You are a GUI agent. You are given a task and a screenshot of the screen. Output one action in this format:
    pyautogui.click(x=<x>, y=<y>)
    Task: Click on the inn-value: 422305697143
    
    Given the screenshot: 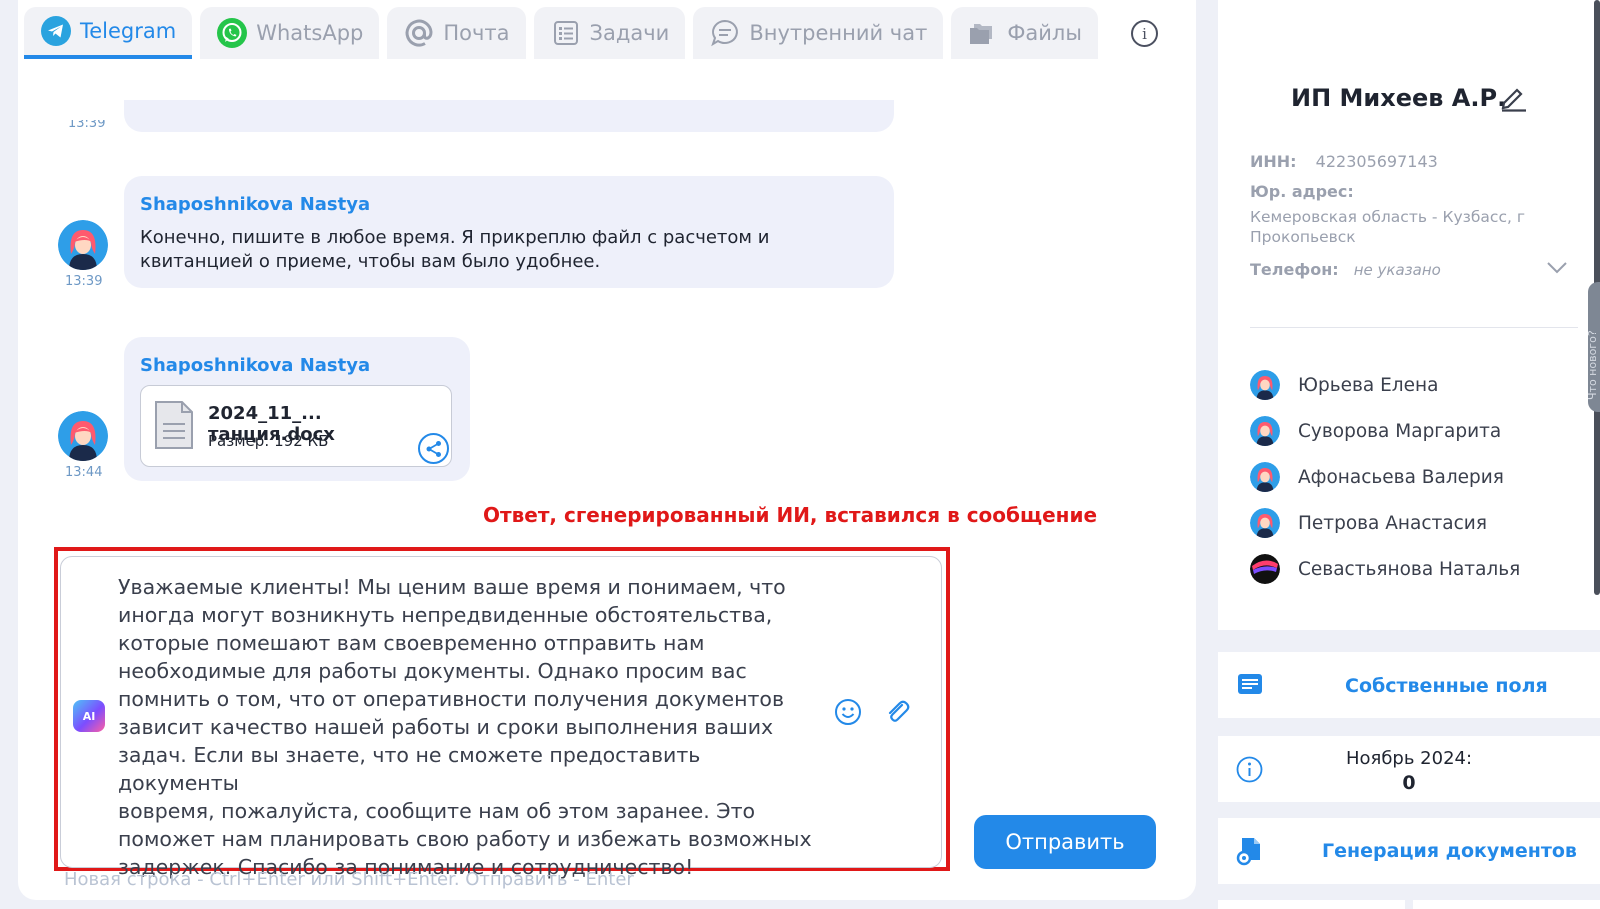 What is the action you would take?
    pyautogui.click(x=1376, y=161)
    